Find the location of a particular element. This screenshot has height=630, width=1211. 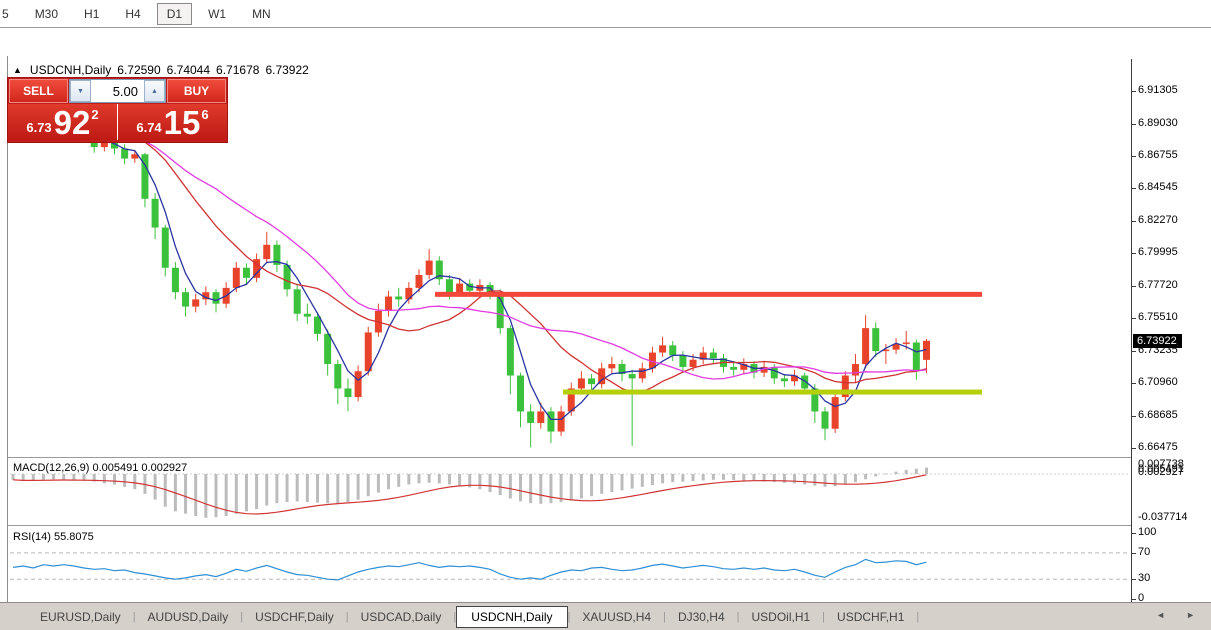

rsi-axis-label: 30 is located at coordinates (1144, 578).